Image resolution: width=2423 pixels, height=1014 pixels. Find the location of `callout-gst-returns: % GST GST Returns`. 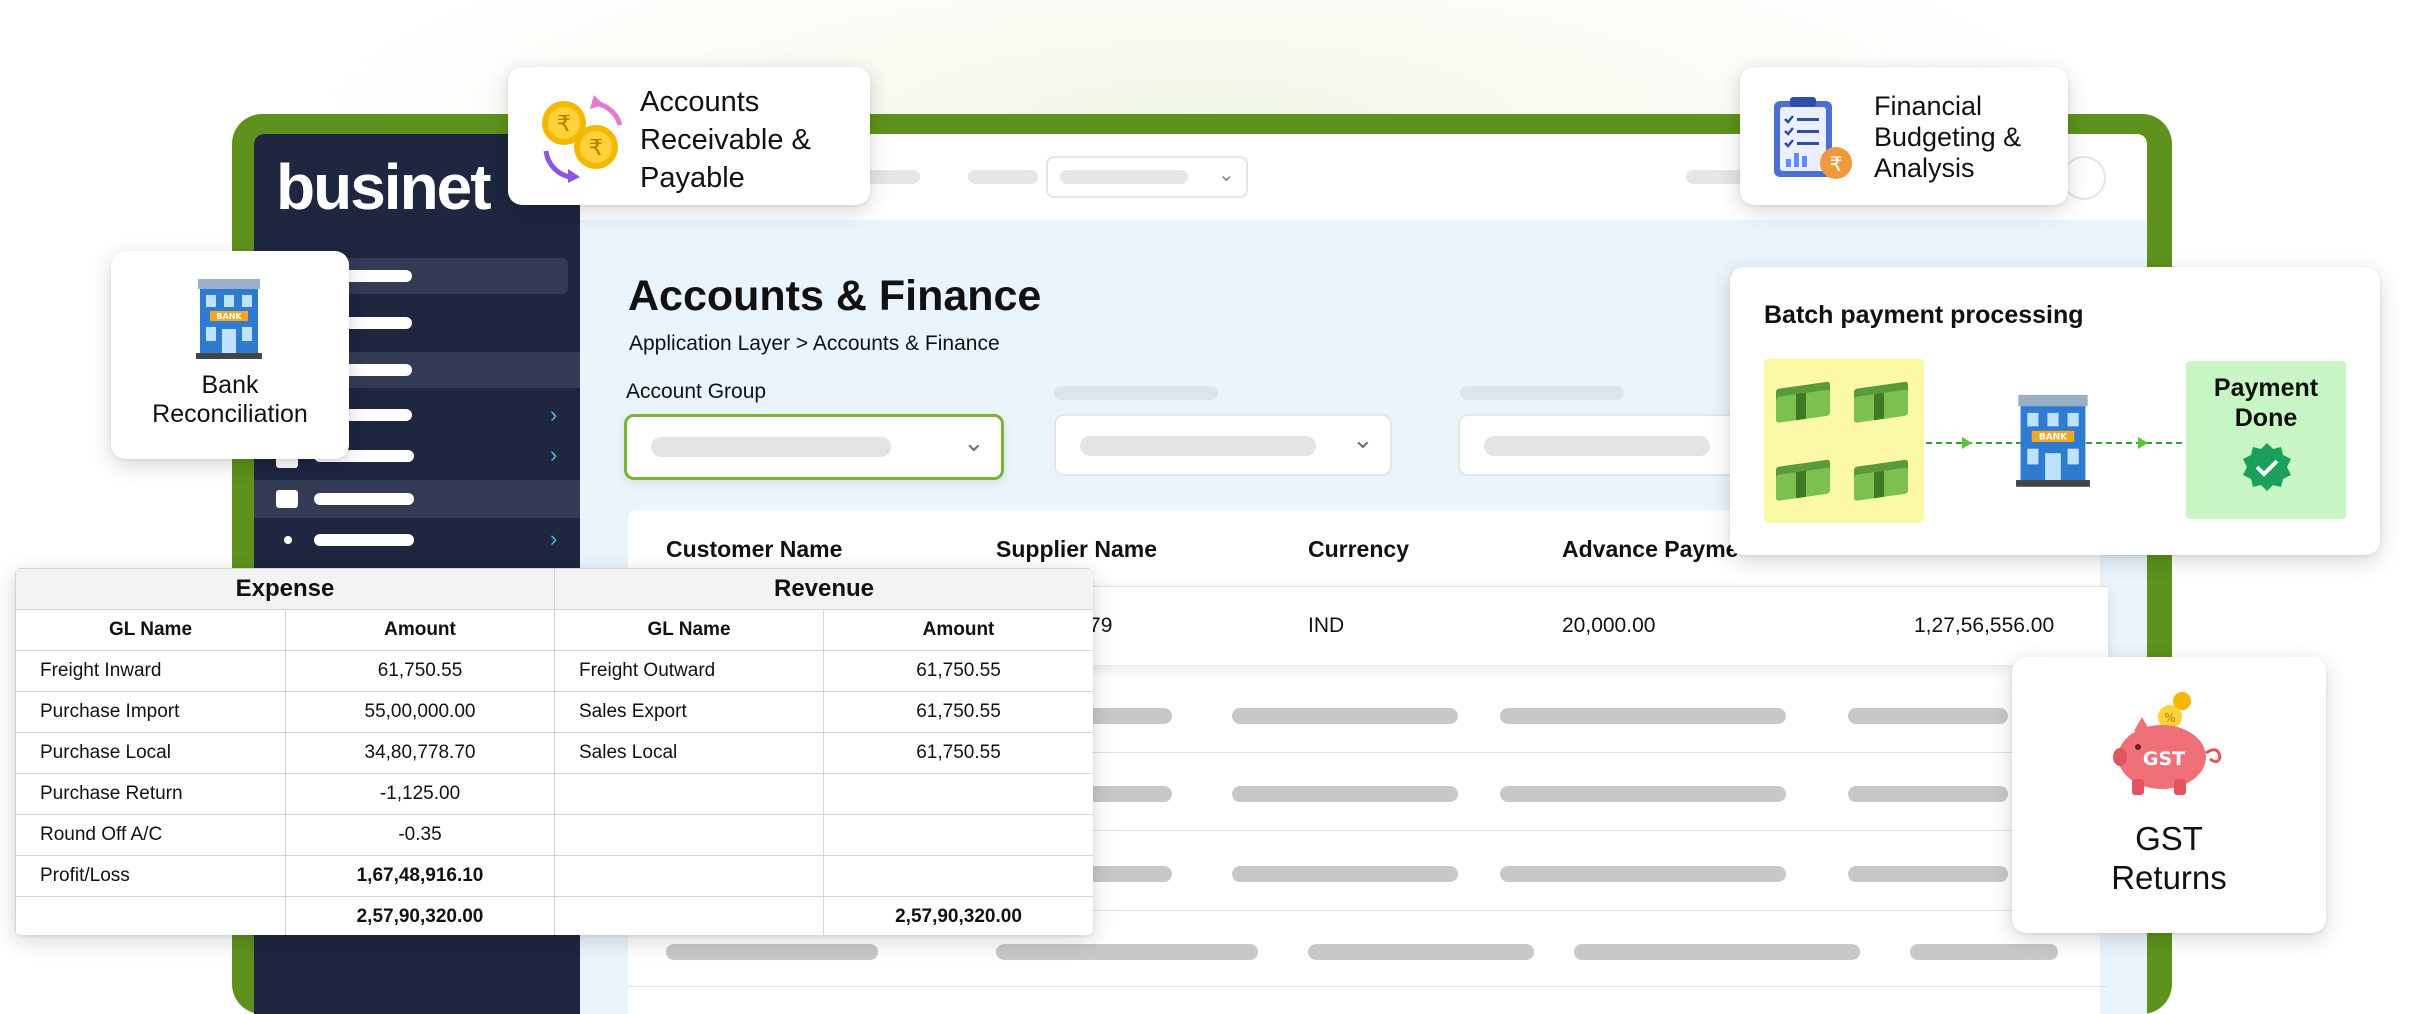

callout-gst-returns: % GST GST Returns is located at coordinates (2169, 795).